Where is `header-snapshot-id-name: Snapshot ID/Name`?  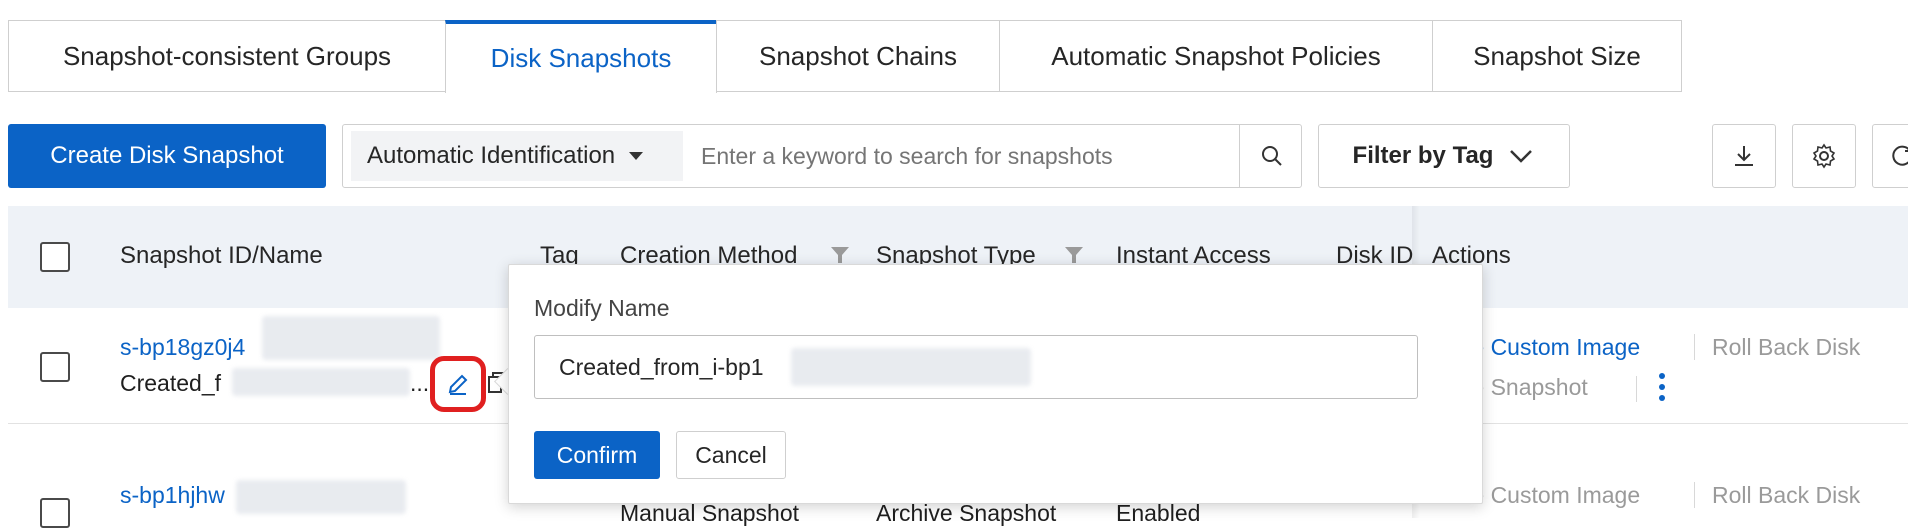
header-snapshot-id-name: Snapshot ID/Name is located at coordinates (221, 255).